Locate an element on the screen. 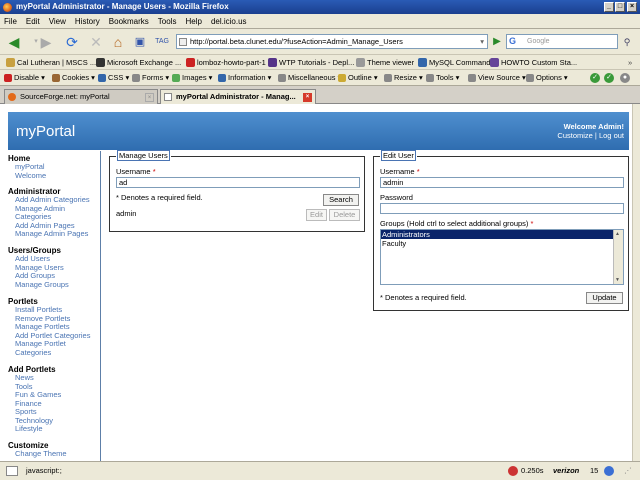 This screenshot has width=640, height=480. menu-file: File is located at coordinates (10, 21).